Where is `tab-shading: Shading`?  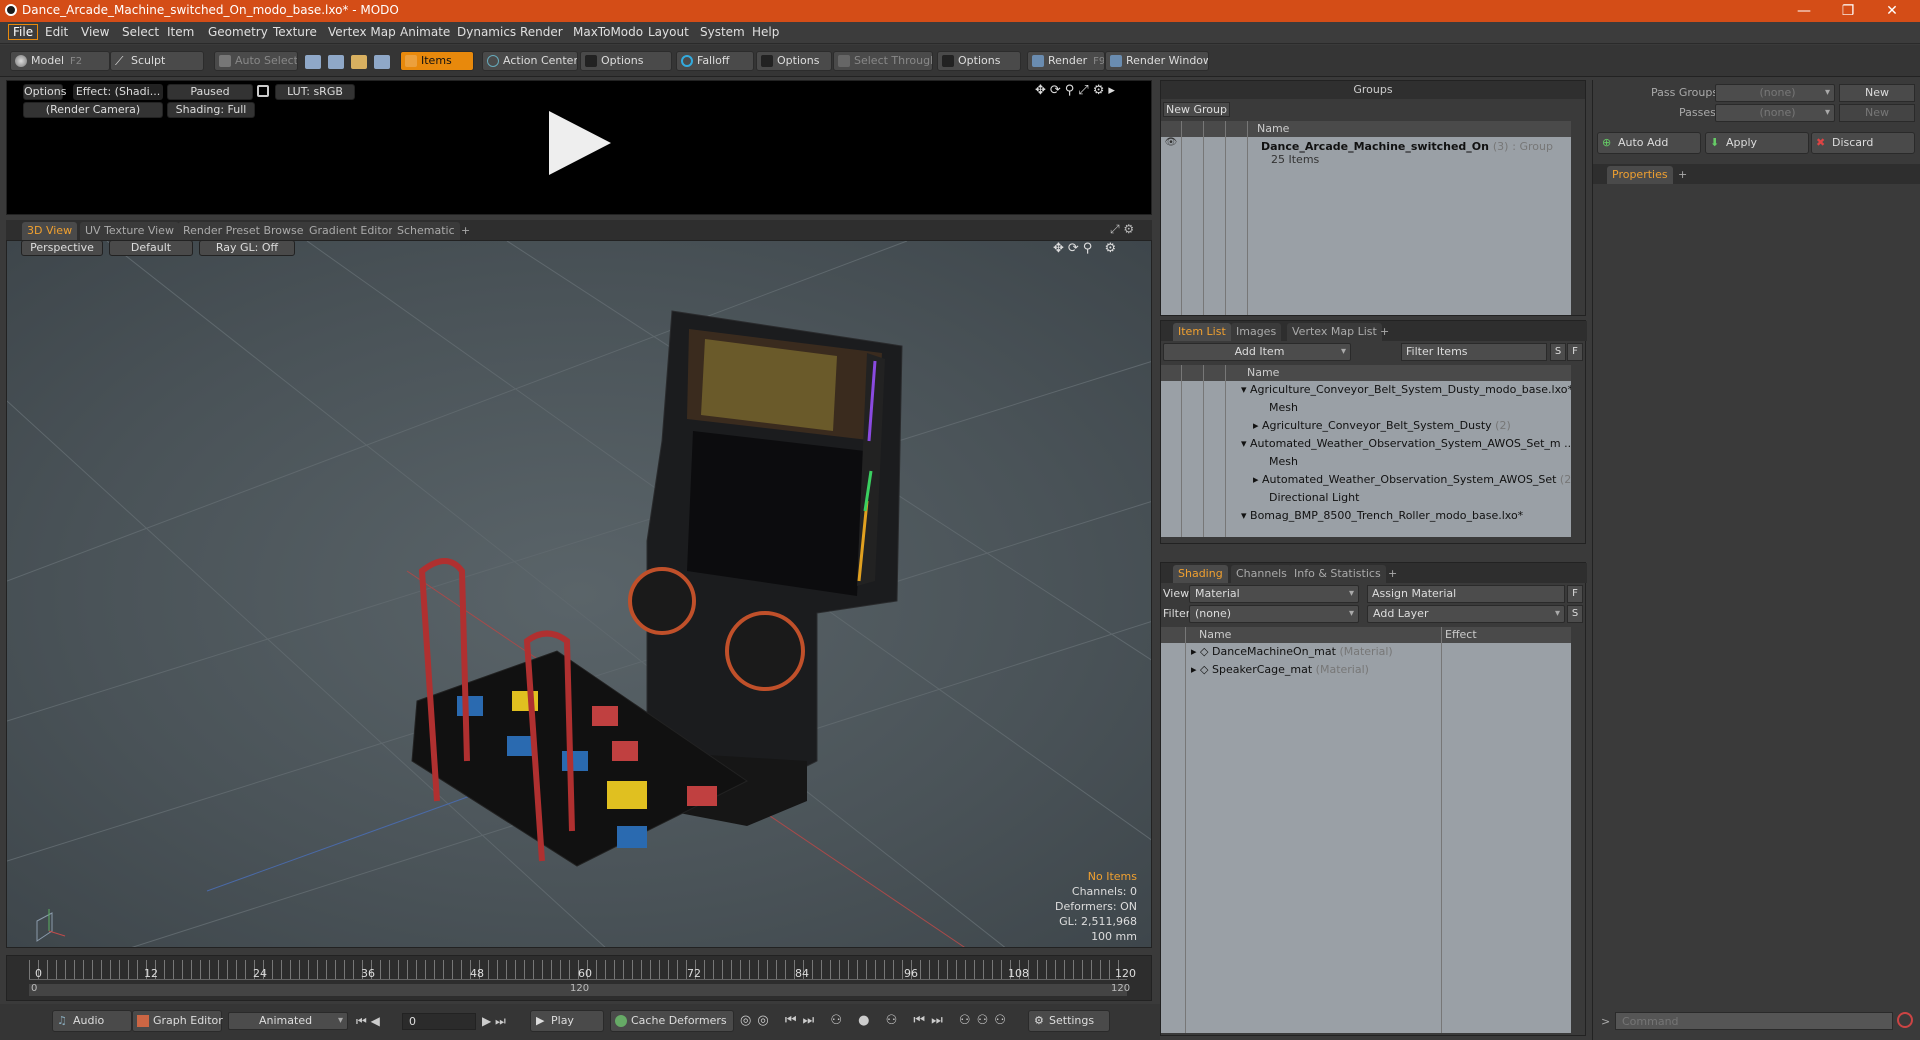 tab-shading: Shading is located at coordinates (1200, 574).